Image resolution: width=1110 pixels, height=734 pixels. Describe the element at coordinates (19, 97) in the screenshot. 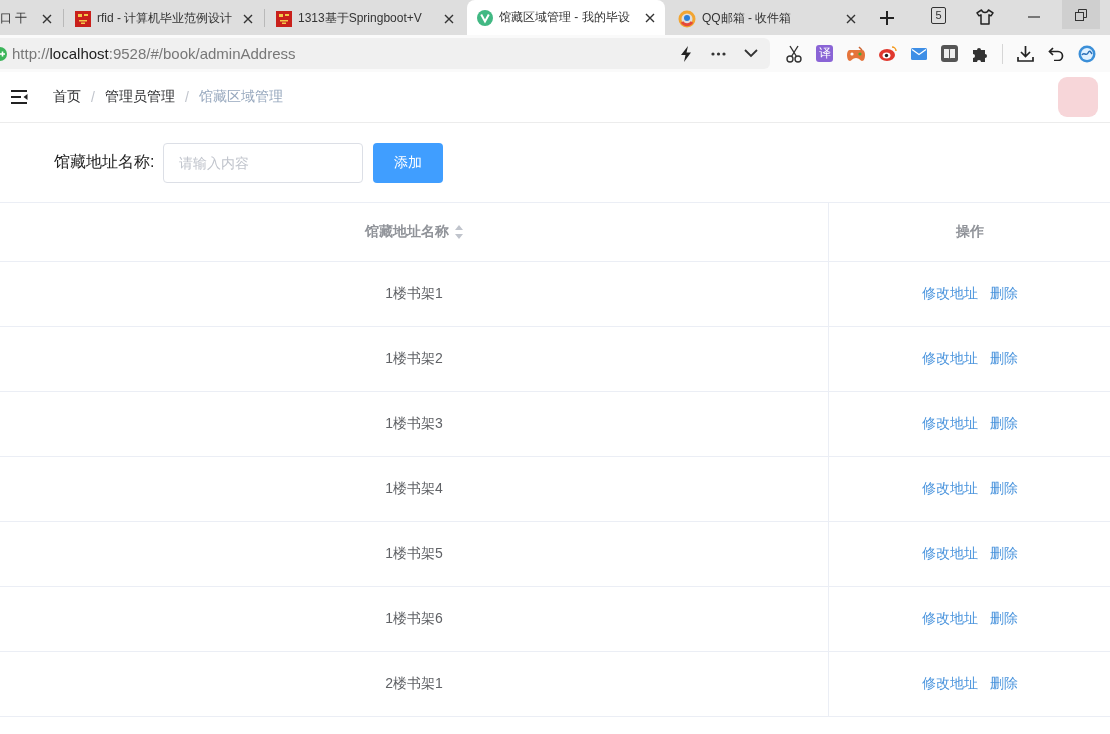

I see `menu-icon` at that location.